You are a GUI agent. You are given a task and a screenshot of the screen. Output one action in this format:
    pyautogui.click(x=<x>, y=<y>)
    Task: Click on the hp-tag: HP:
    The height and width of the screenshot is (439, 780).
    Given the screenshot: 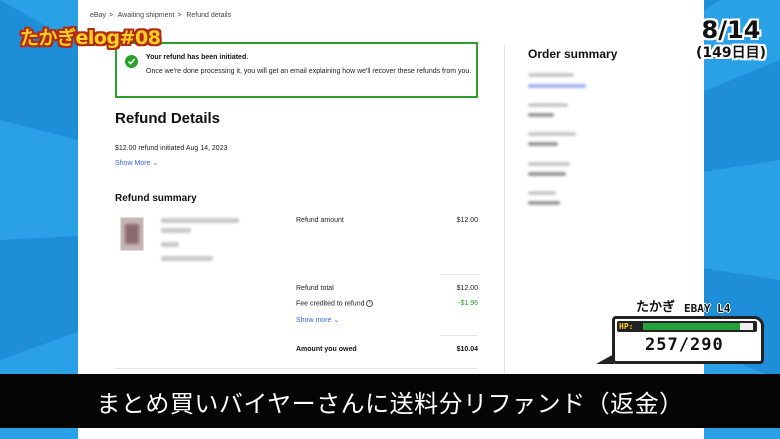 What is the action you would take?
    pyautogui.click(x=626, y=326)
    